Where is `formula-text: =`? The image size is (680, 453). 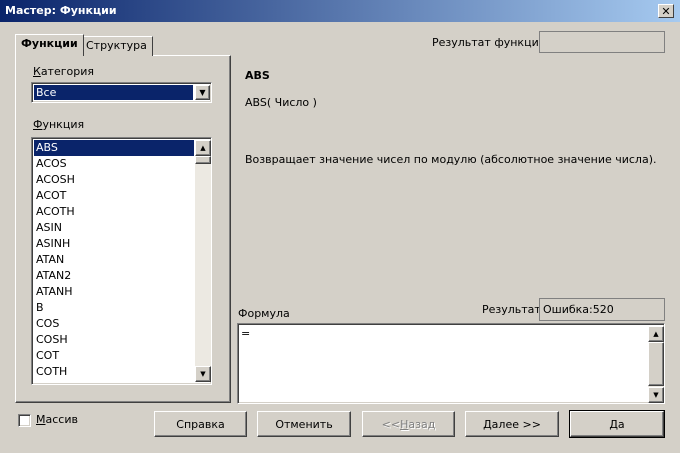 formula-text: = is located at coordinates (246, 333).